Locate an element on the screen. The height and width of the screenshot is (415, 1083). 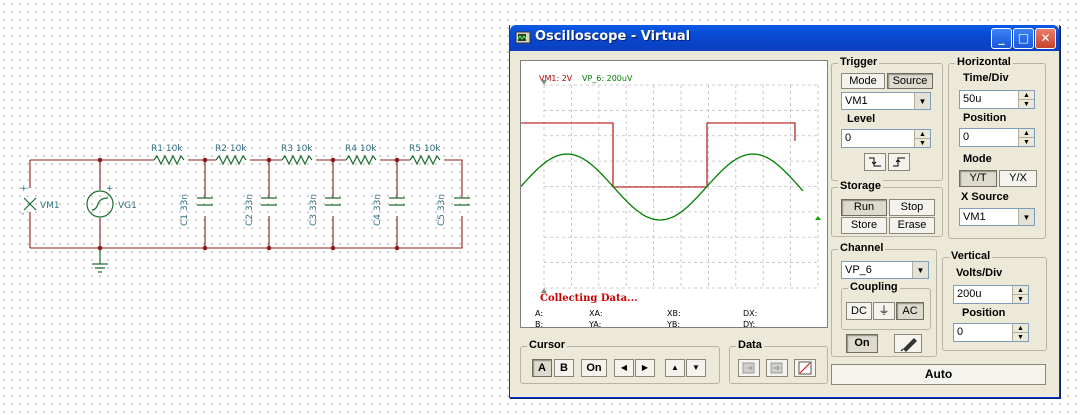
resistor-r2 is located at coordinates (231, 160).